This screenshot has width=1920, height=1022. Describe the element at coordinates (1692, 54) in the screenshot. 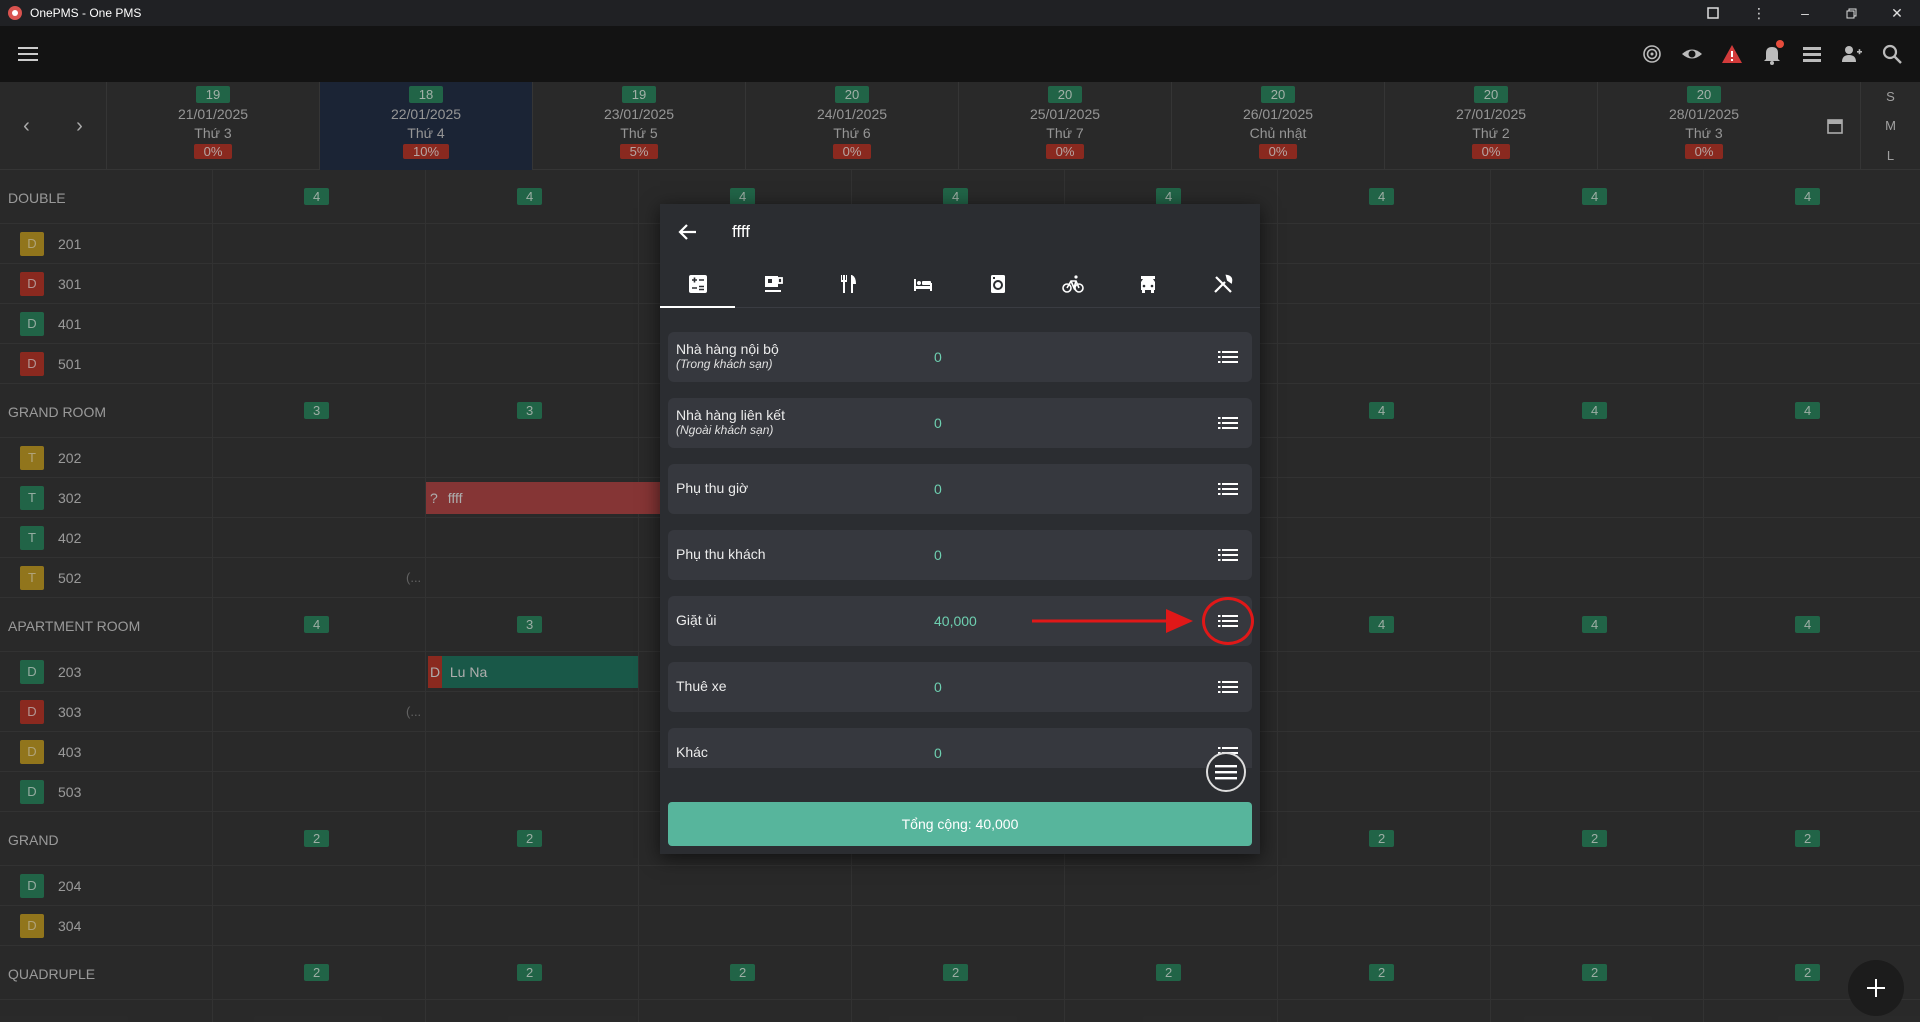

I see `eye-icon` at that location.